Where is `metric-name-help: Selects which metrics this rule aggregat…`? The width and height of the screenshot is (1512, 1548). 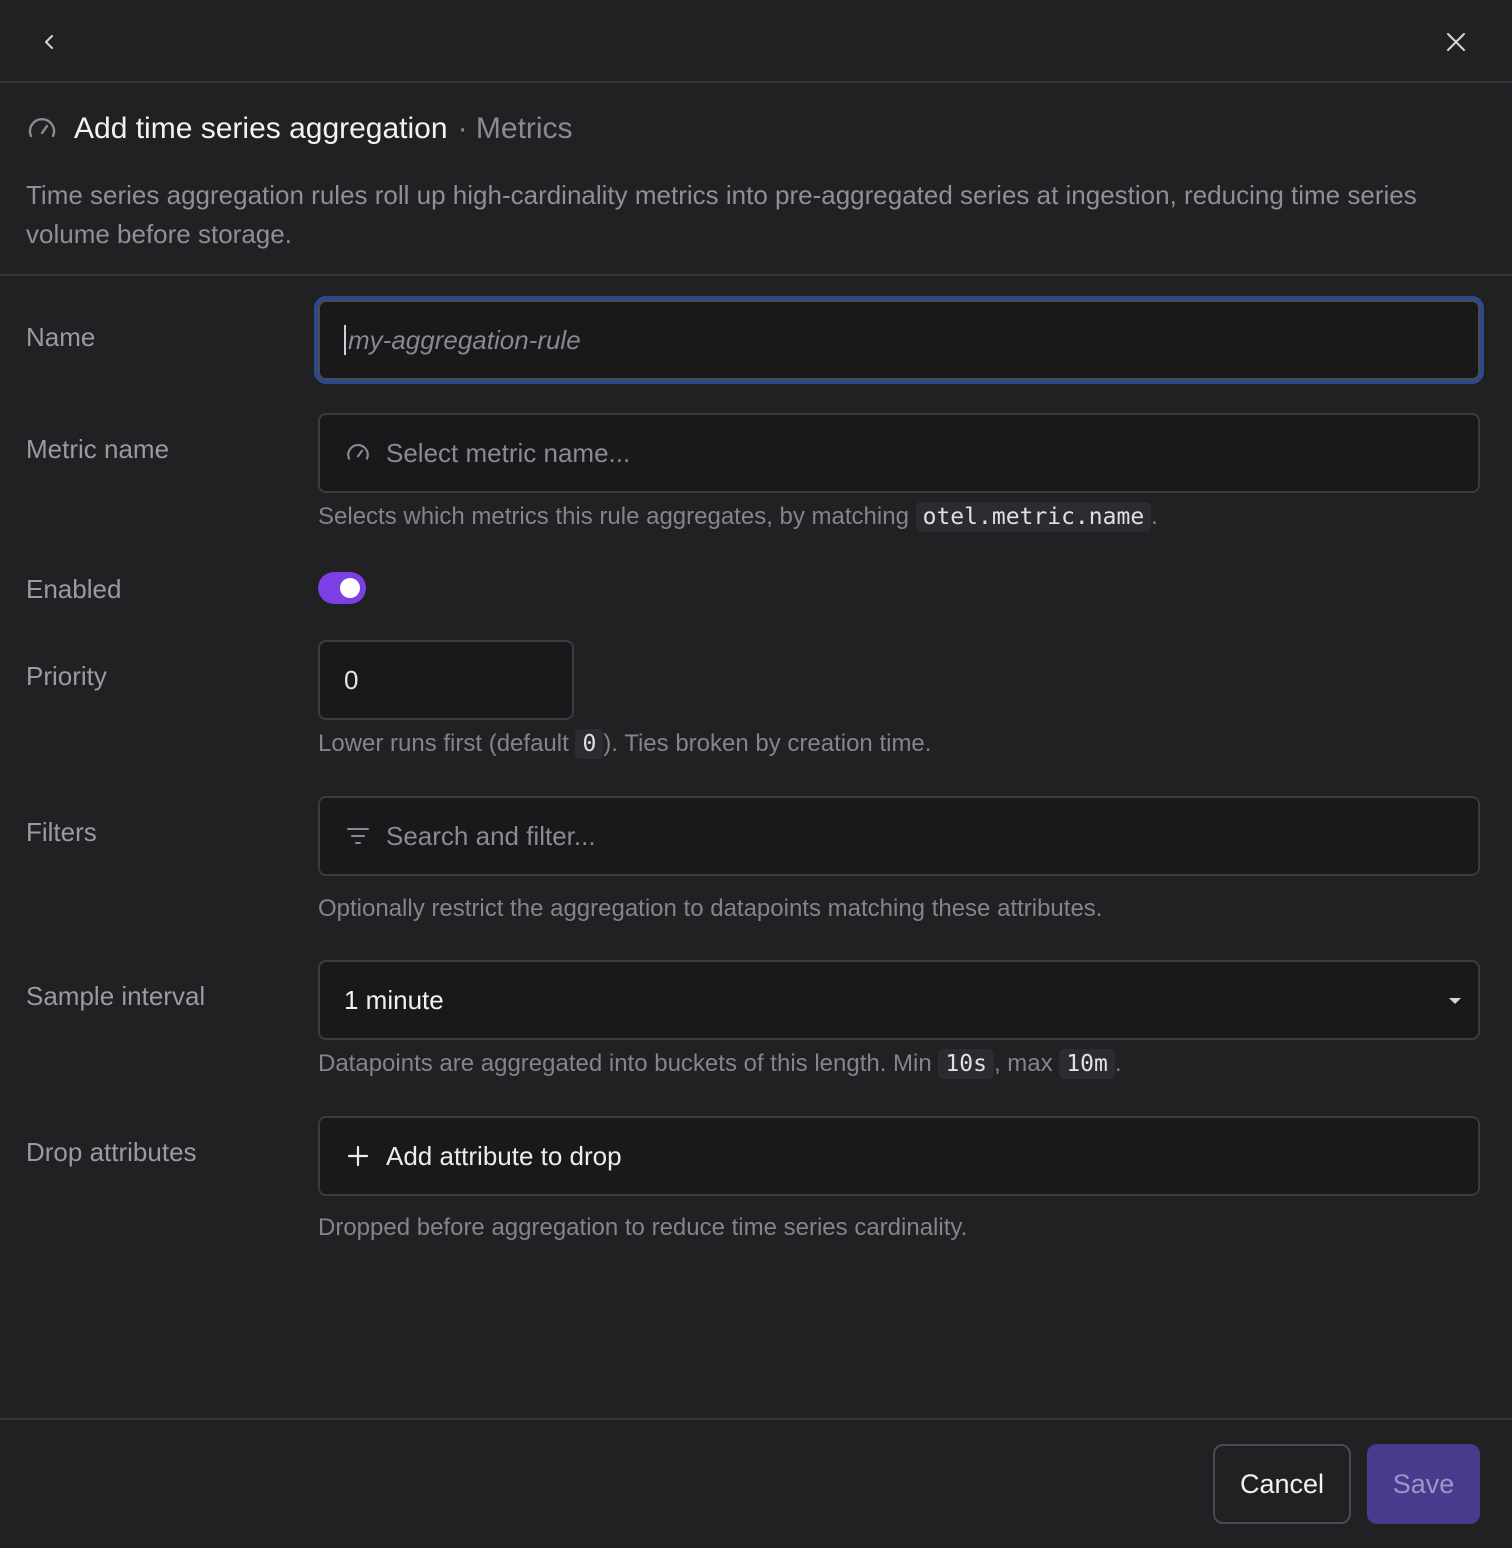
metric-name-help: Selects which metrics this rule aggregat… is located at coordinates (738, 517).